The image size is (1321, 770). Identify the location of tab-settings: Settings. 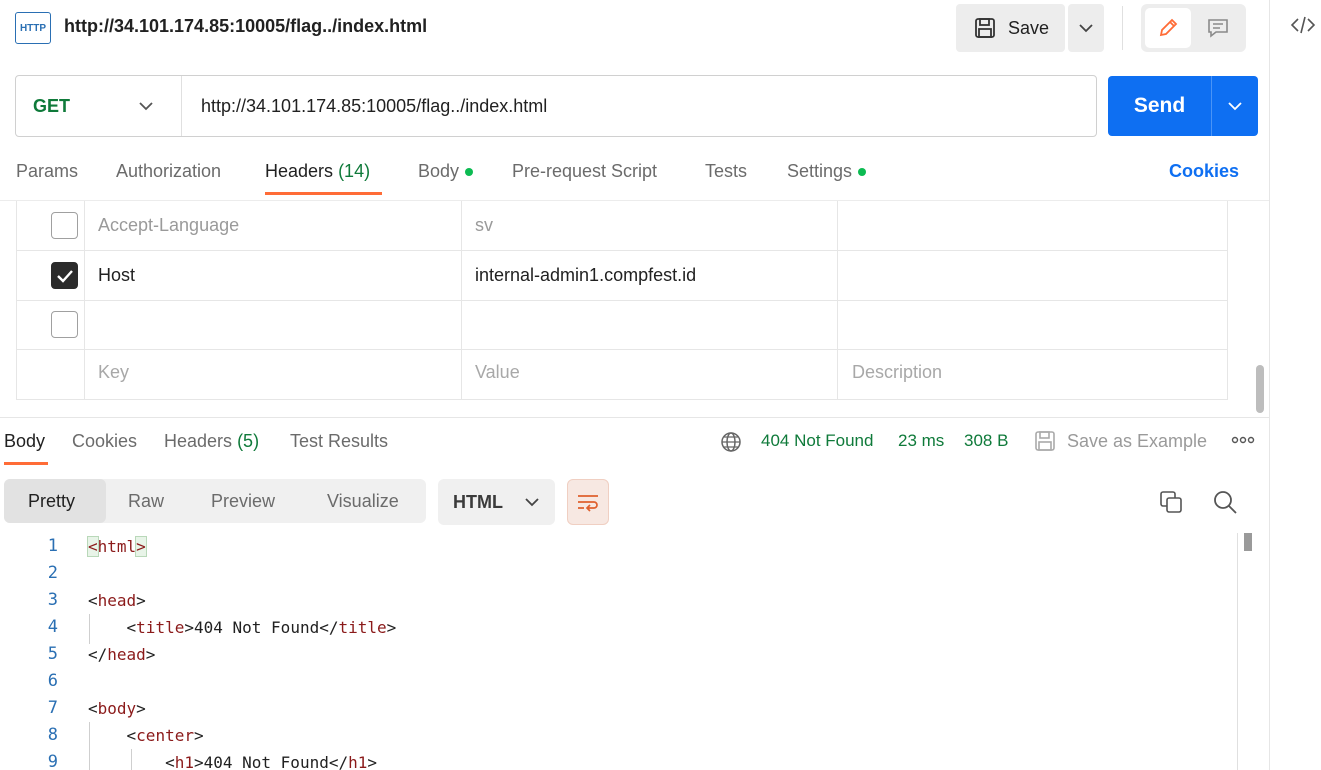
(827, 171).